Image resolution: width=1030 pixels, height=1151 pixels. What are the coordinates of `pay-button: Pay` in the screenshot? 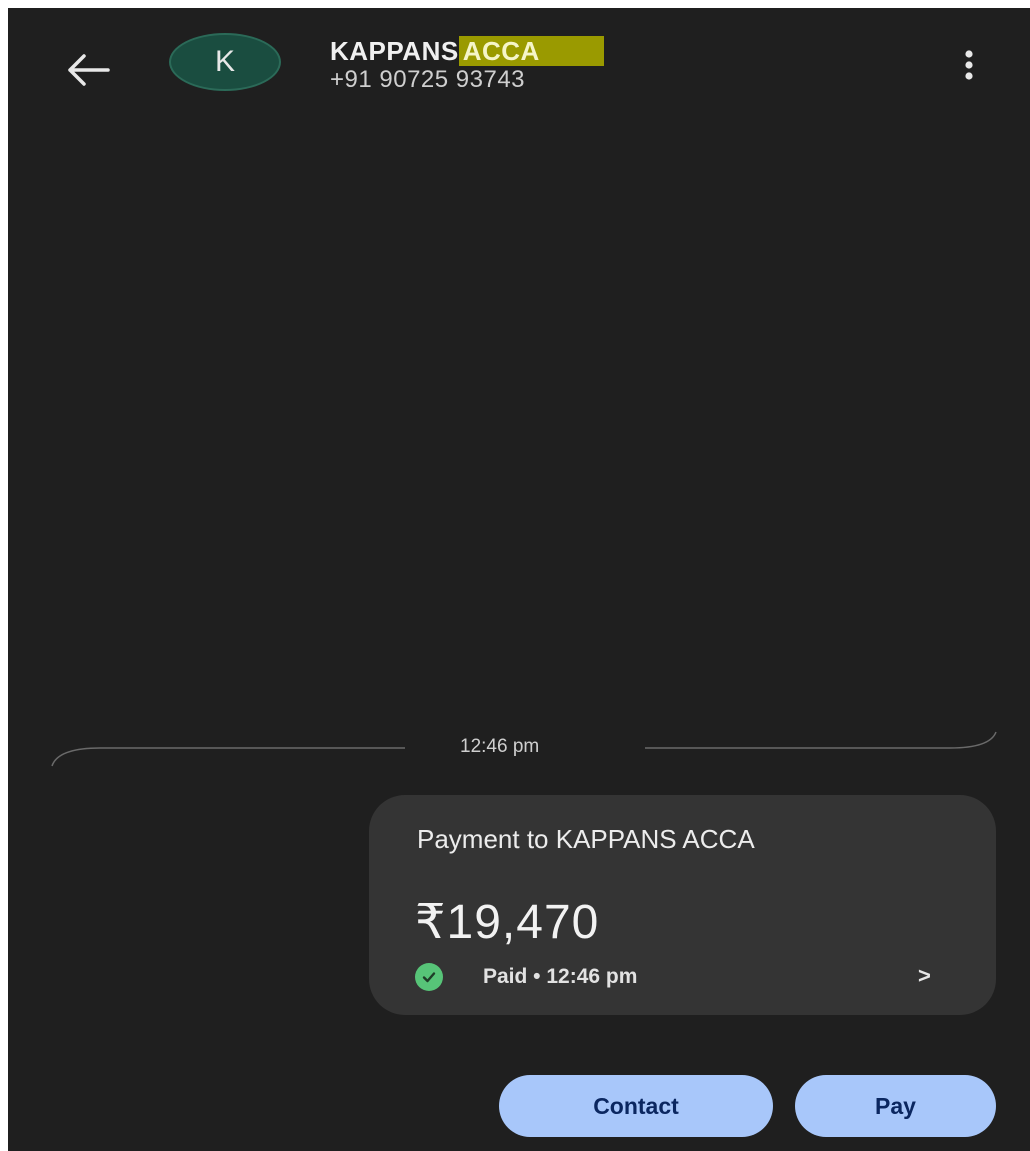 It's located at (895, 1106).